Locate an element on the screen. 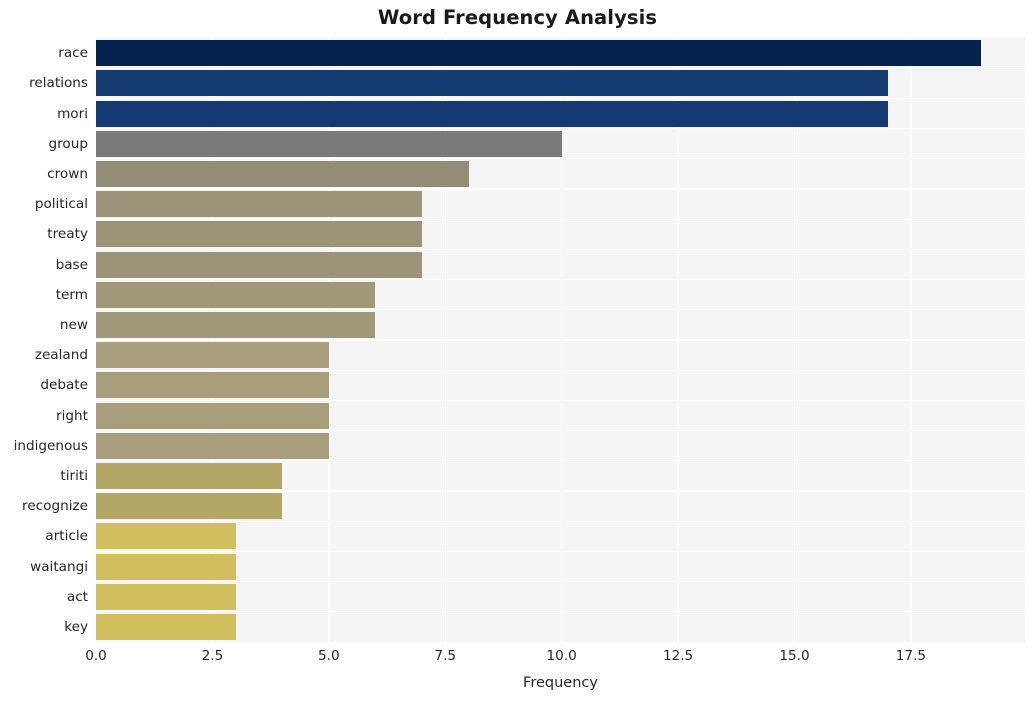 The image size is (1035, 701). bar-right is located at coordinates (212, 415).